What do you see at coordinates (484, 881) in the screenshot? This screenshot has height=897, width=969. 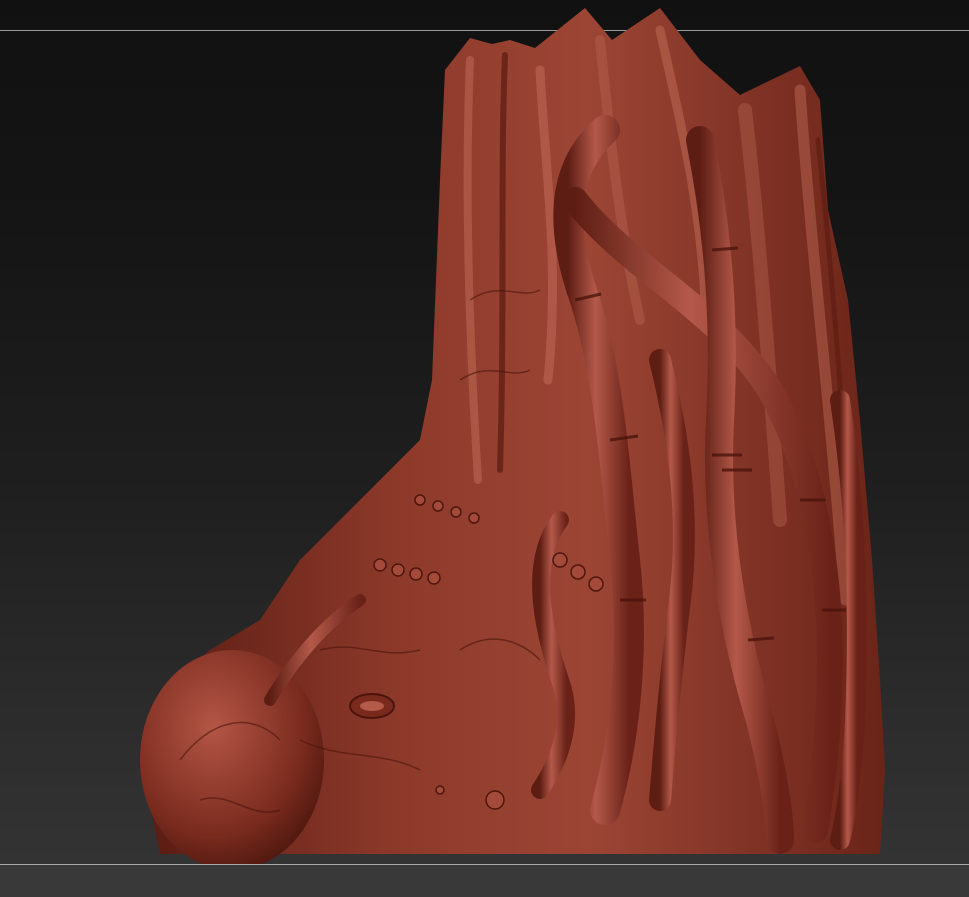 I see `viewport-bottom-strip` at bounding box center [484, 881].